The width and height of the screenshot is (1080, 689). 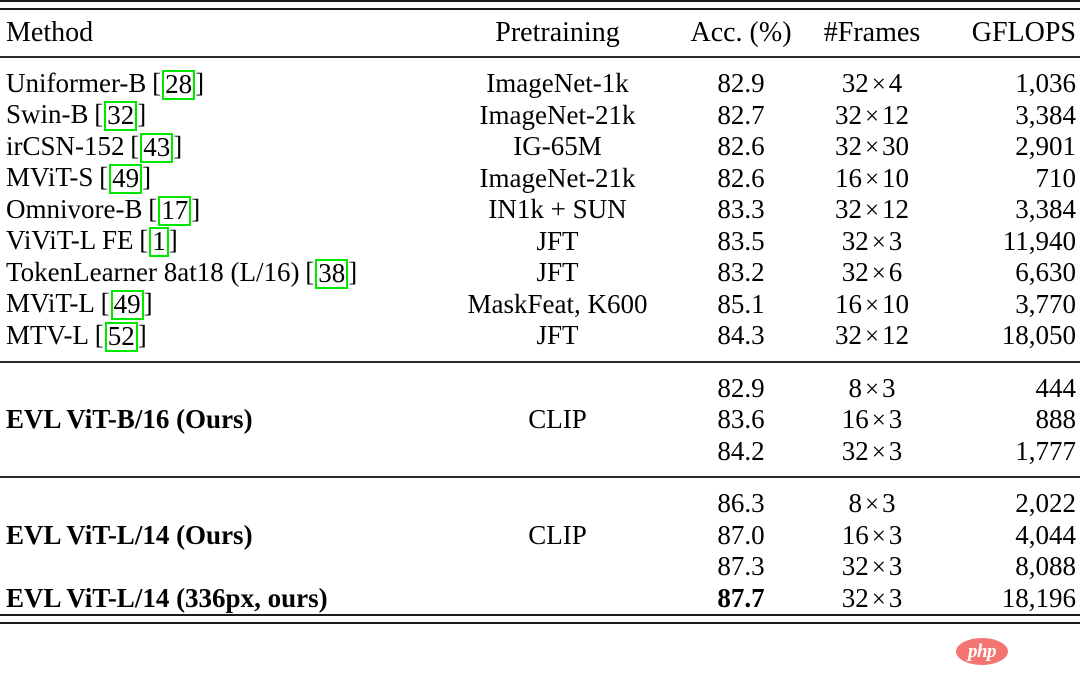 I want to click on spacer-after-header, so click(x=540, y=63).